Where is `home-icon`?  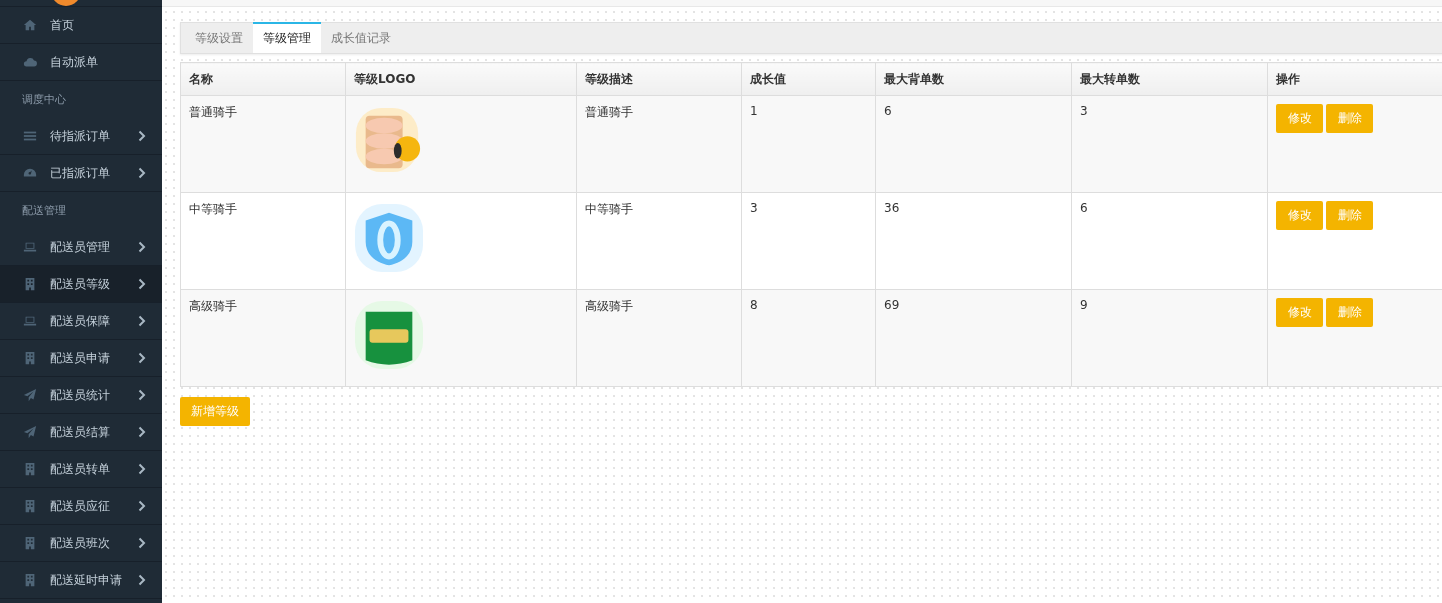 home-icon is located at coordinates (30, 25).